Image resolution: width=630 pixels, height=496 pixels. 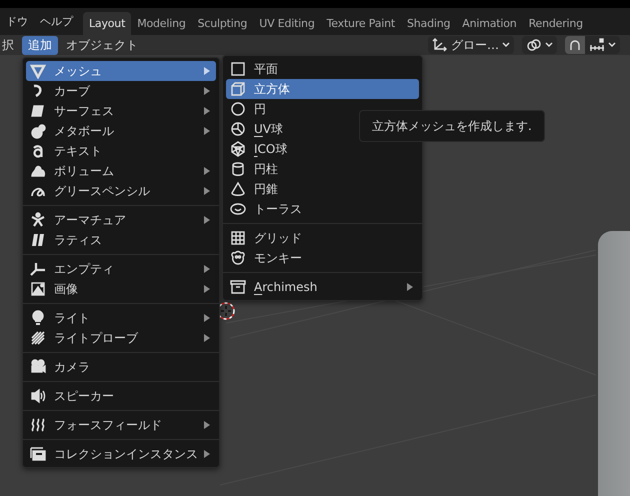 I want to click on menu-item: サーフェス, so click(x=121, y=111).